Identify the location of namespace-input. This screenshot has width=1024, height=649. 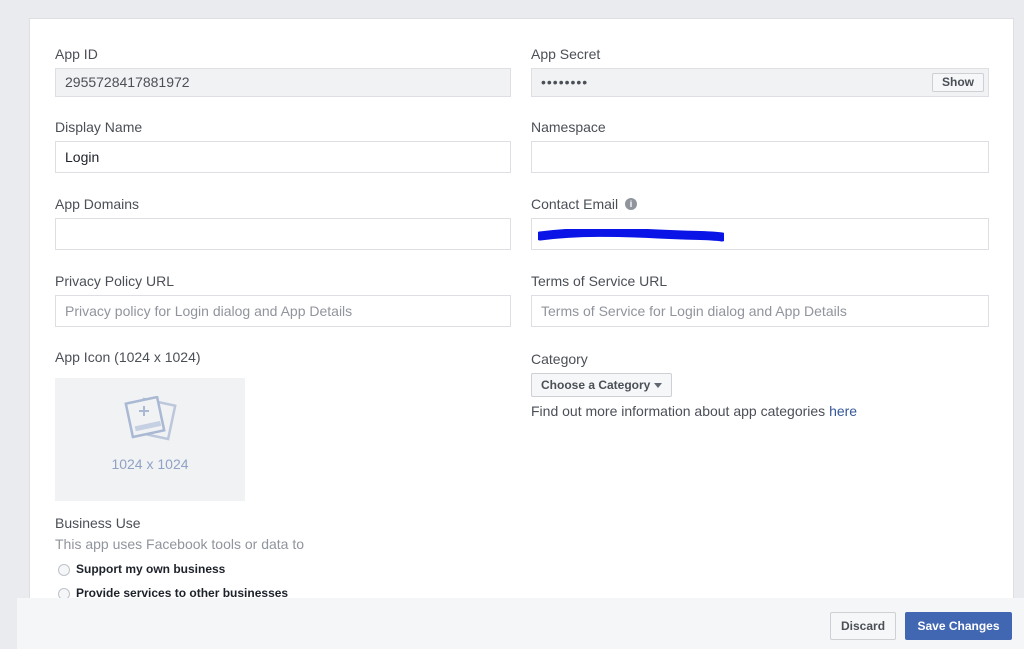
(760, 157).